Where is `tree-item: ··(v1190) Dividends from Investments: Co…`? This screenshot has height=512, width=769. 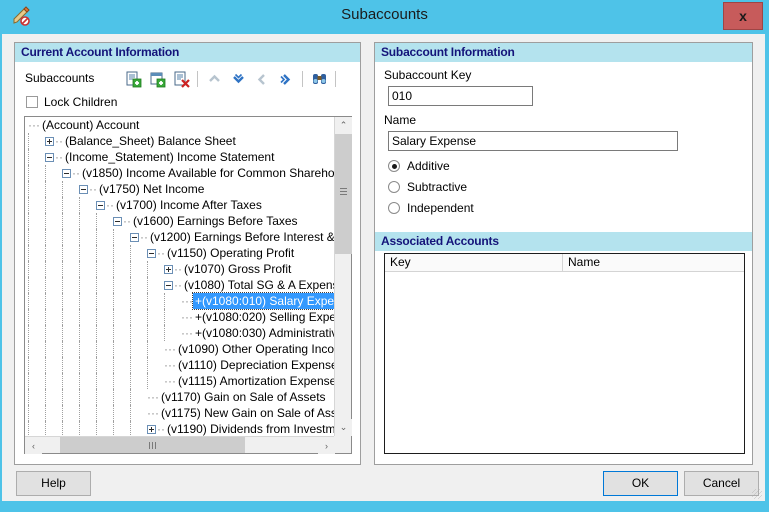 tree-item: ··(v1190) Dividends from Investments: Co… is located at coordinates (180, 428).